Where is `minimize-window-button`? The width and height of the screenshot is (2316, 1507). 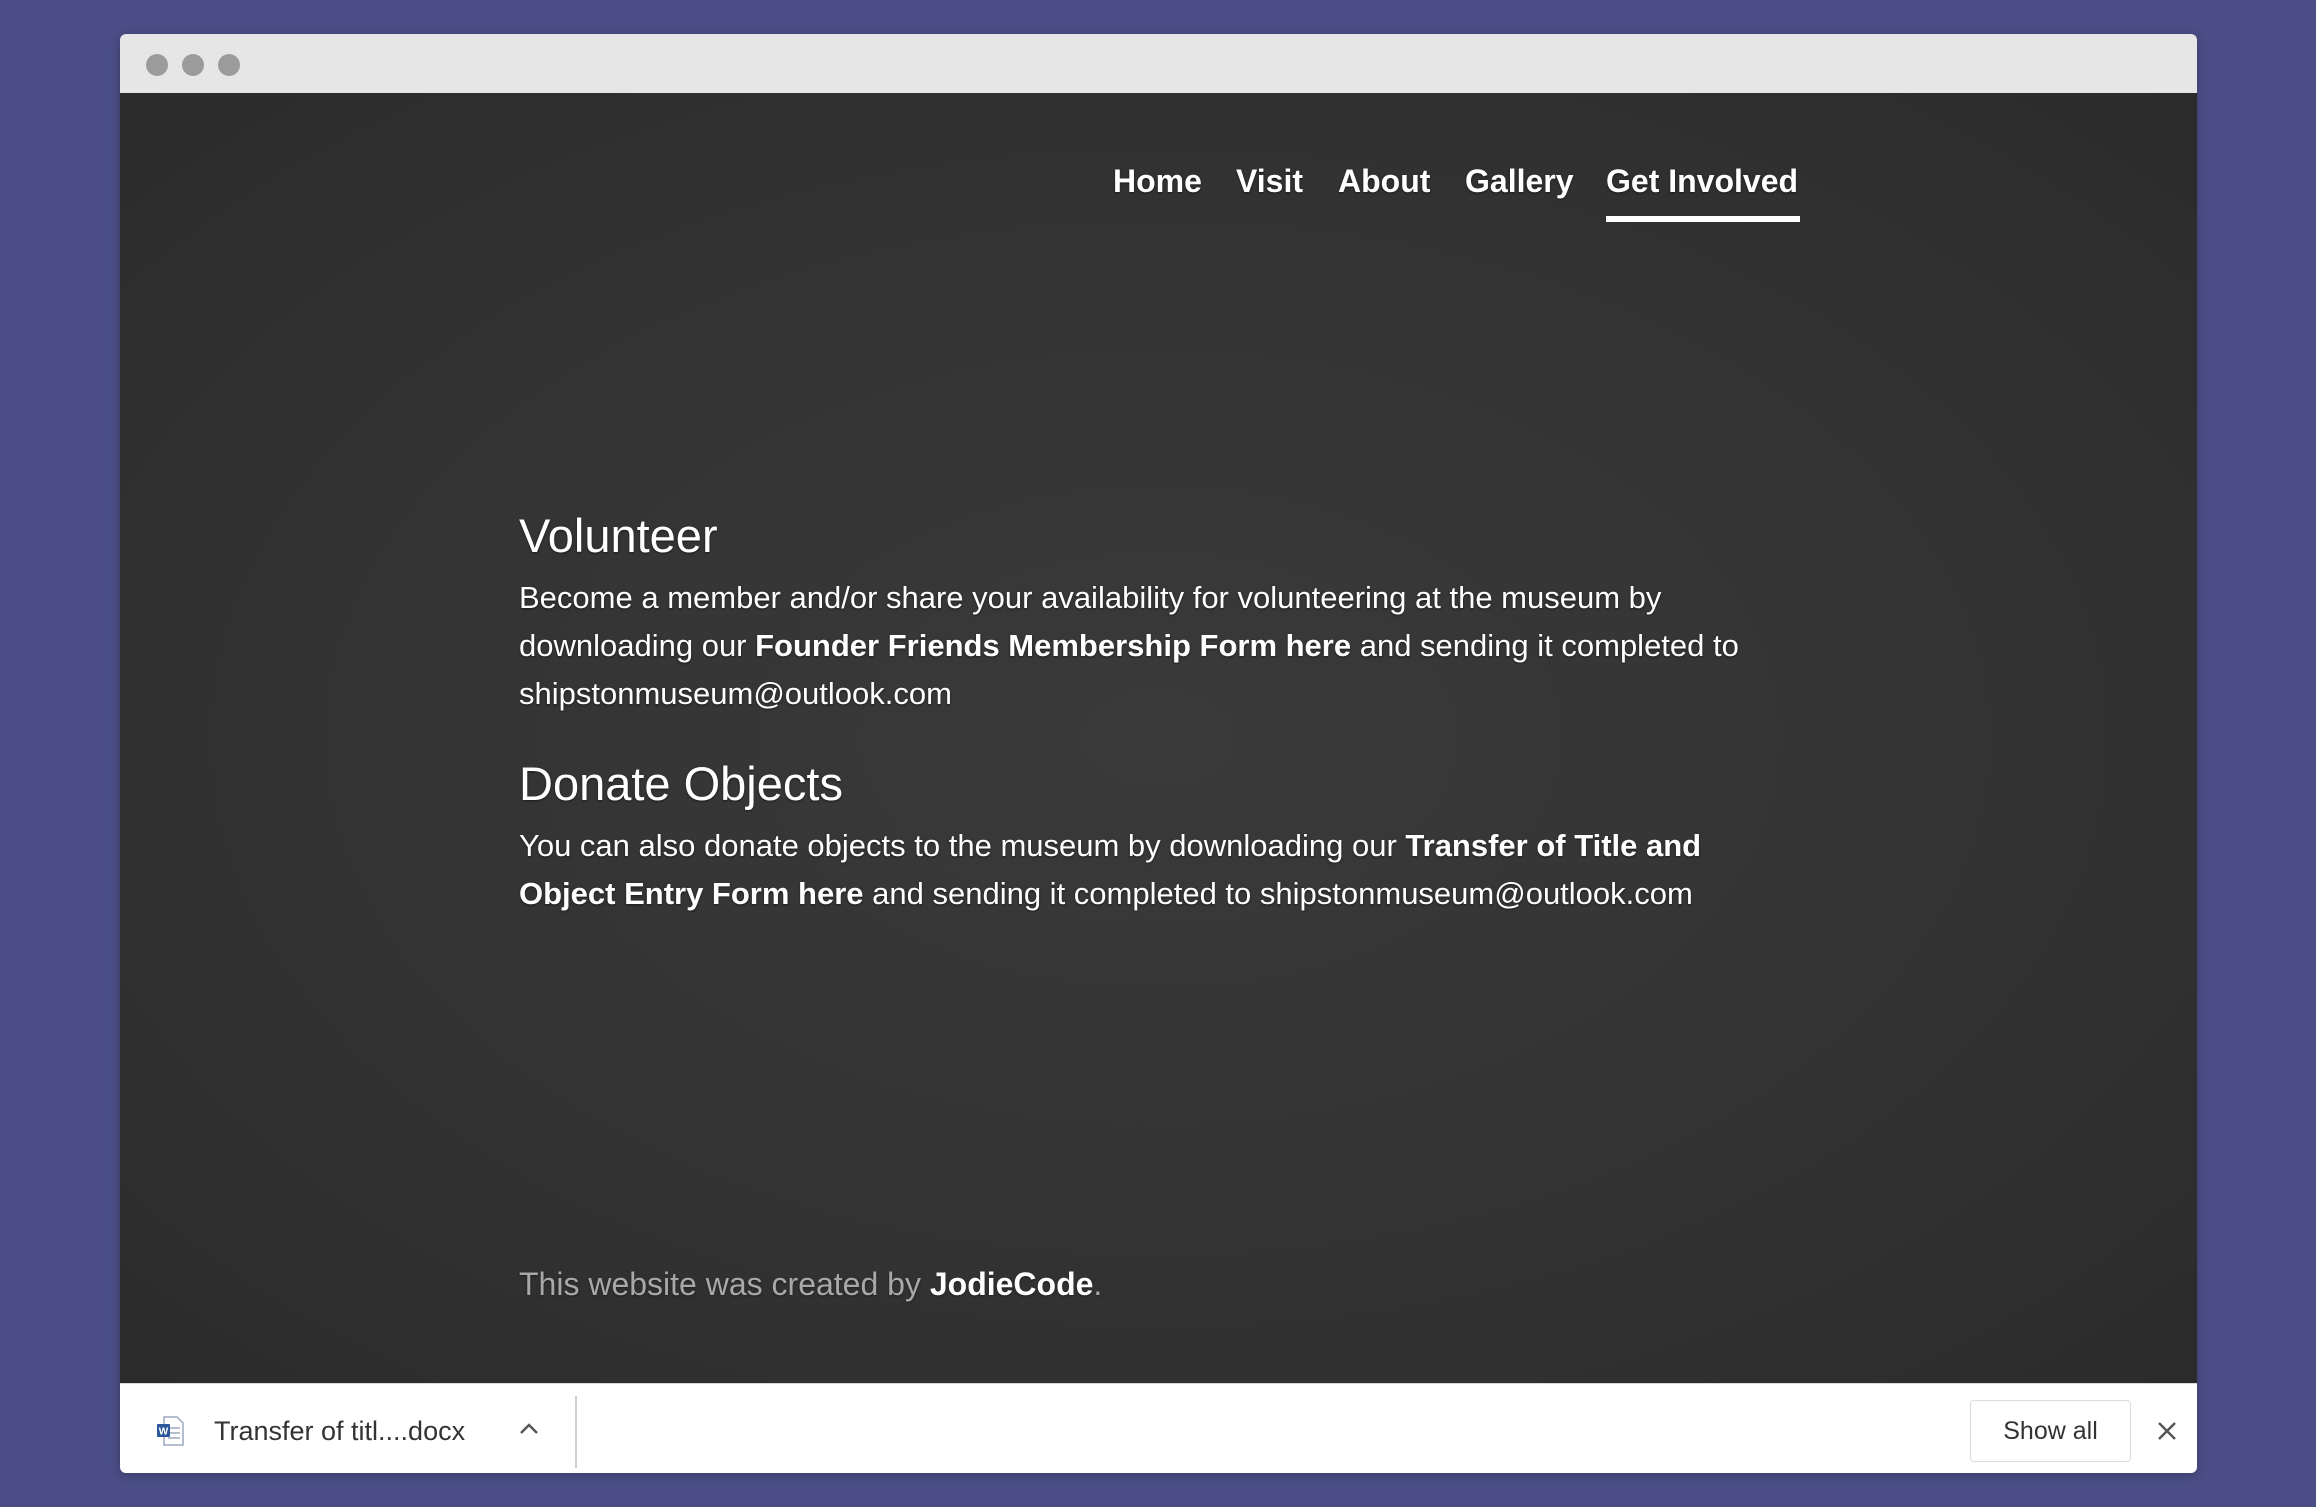 minimize-window-button is located at coordinates (193, 65).